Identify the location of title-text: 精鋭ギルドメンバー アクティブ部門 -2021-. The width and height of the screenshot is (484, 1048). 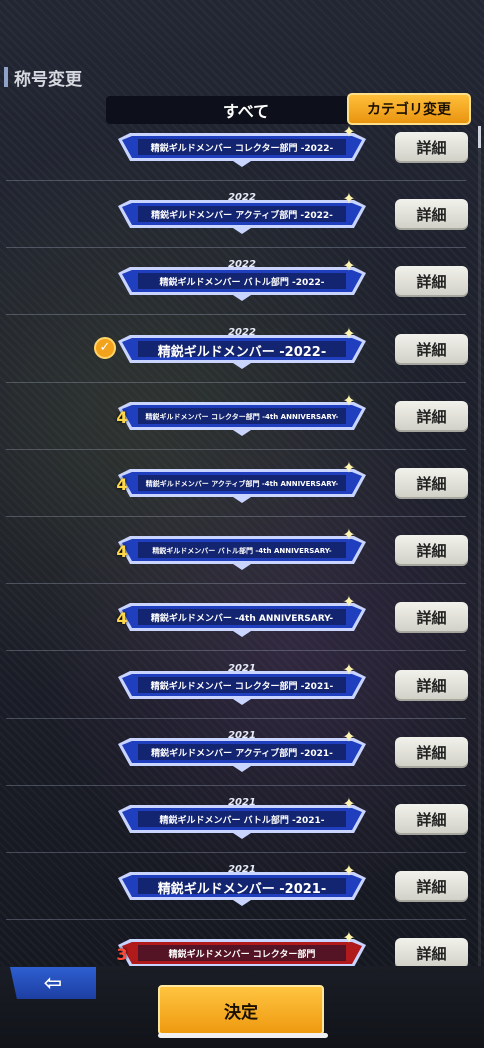
(242, 753).